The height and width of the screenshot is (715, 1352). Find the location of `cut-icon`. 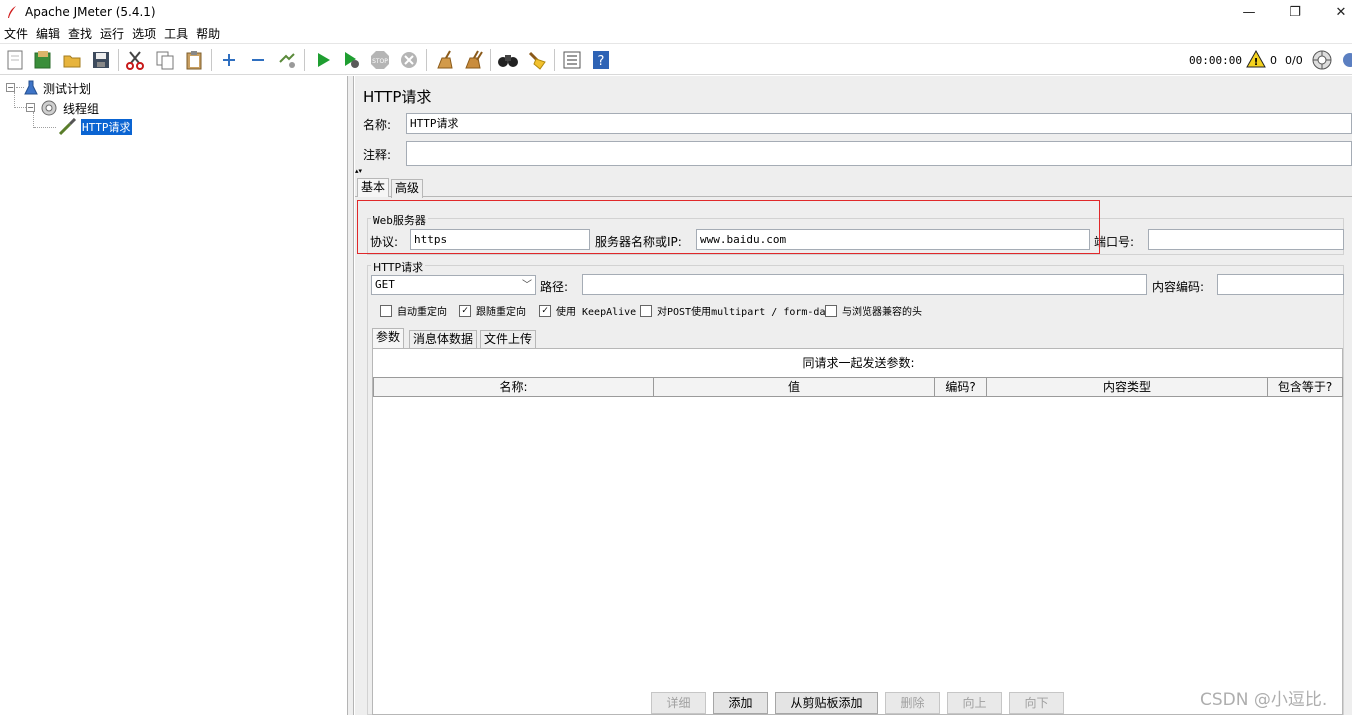

cut-icon is located at coordinates (135, 60).